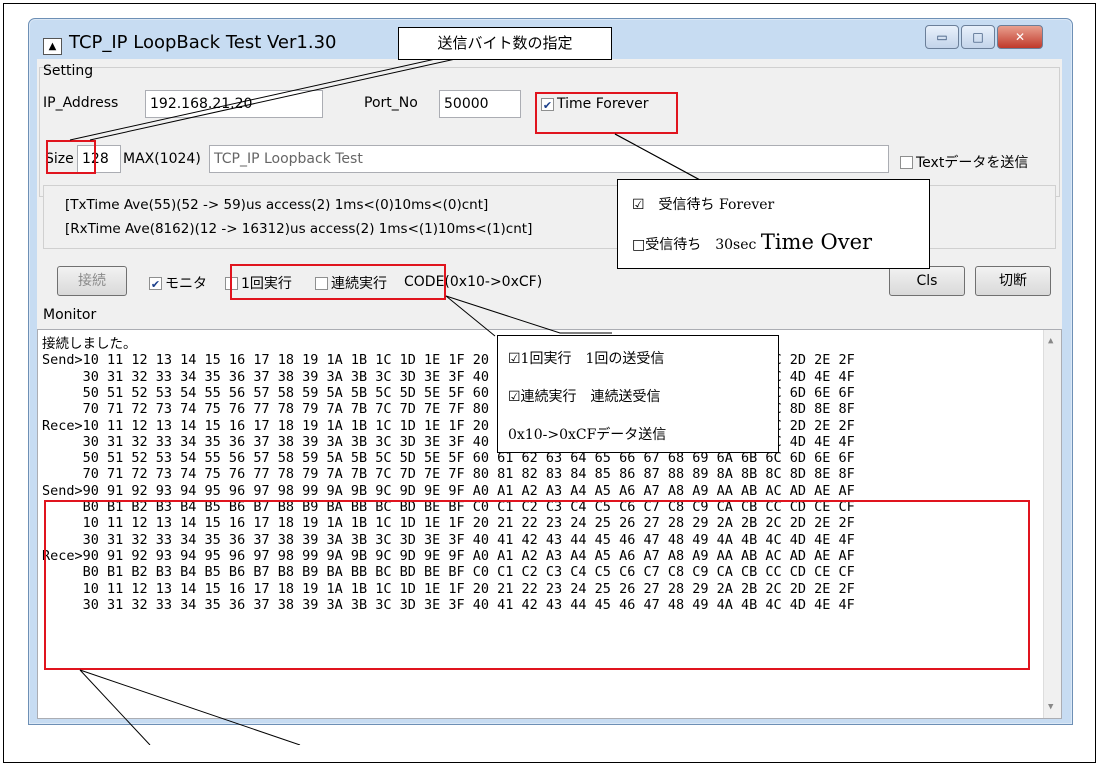 This screenshot has height=763, width=1099. I want to click on forever-annotation-line1: ☑ 受信待ち Forever, so click(703, 205).